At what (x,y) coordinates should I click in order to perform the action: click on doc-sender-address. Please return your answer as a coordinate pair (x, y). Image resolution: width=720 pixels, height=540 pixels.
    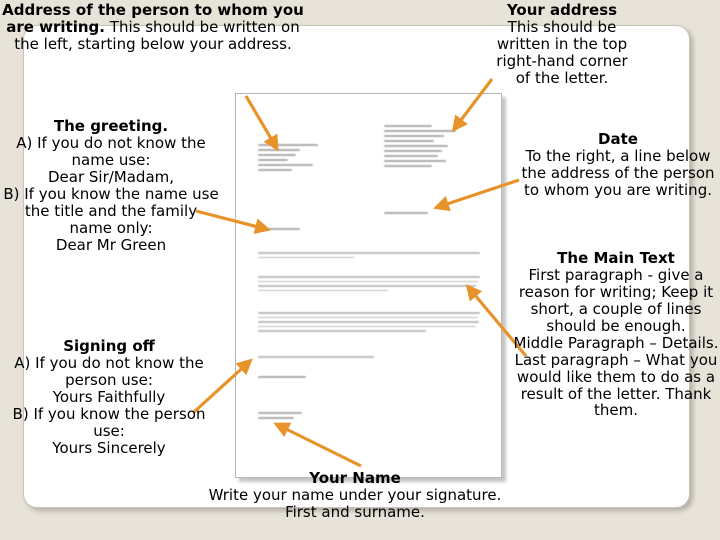
    Looking at the image, I should click on (422, 147).